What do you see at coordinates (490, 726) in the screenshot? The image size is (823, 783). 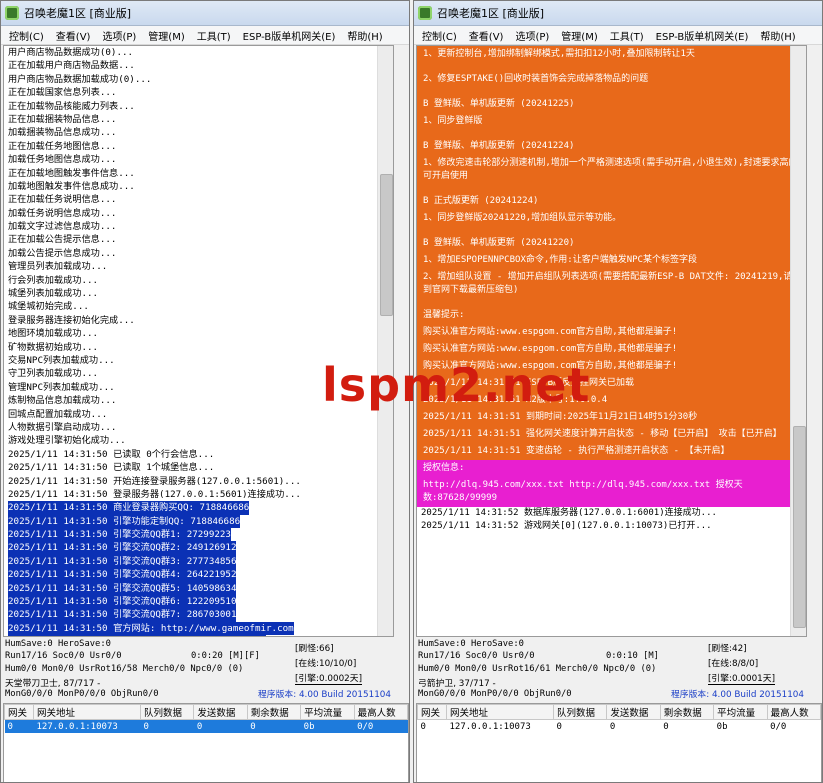 I see `cell-address: 127.0.0.1:10073` at bounding box center [490, 726].